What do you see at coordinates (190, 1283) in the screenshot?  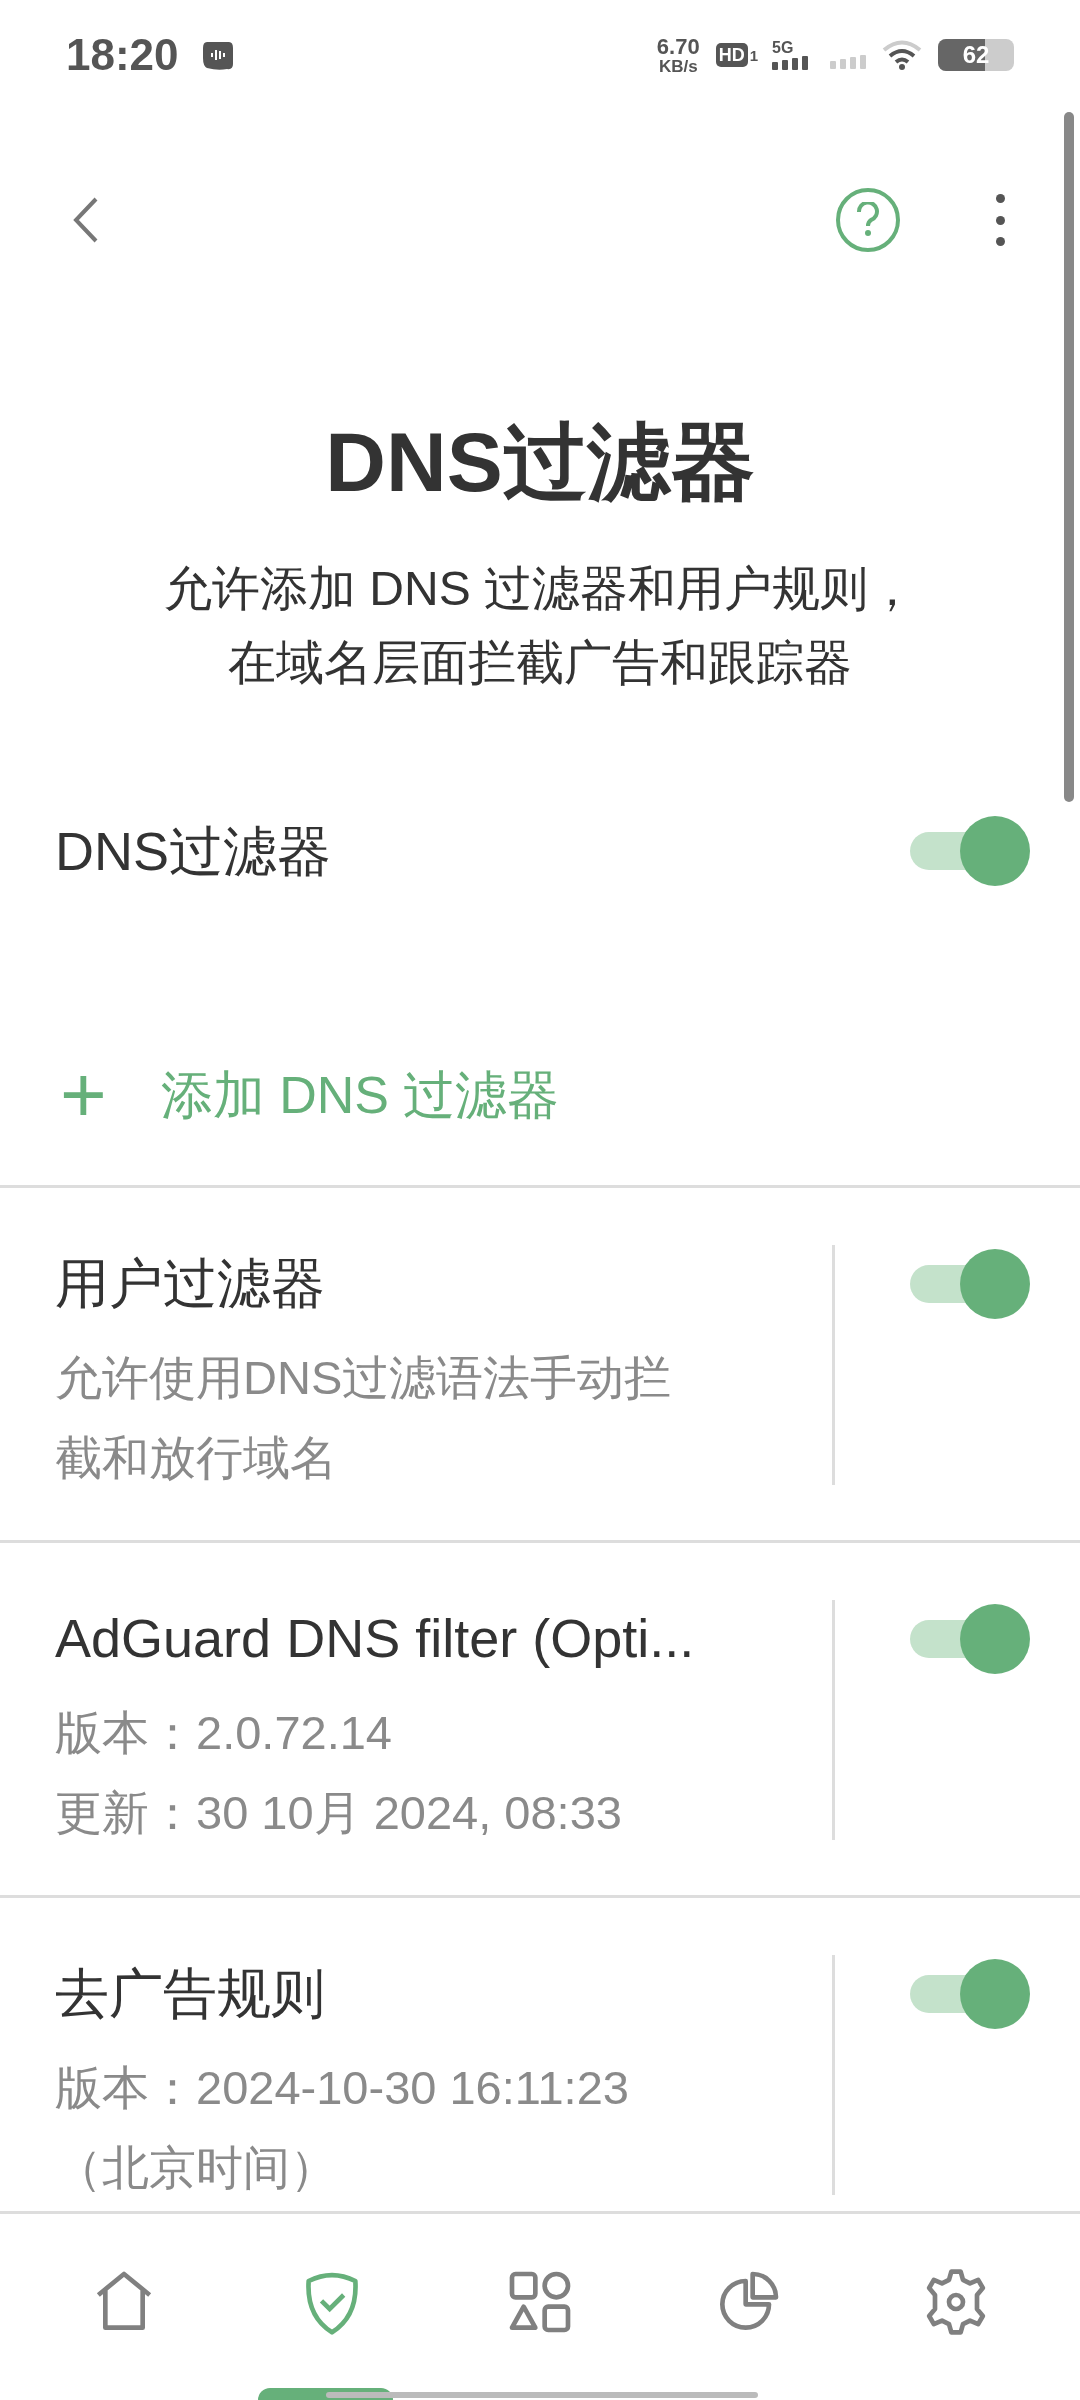 I see `filter-title: 用户过滤器` at bounding box center [190, 1283].